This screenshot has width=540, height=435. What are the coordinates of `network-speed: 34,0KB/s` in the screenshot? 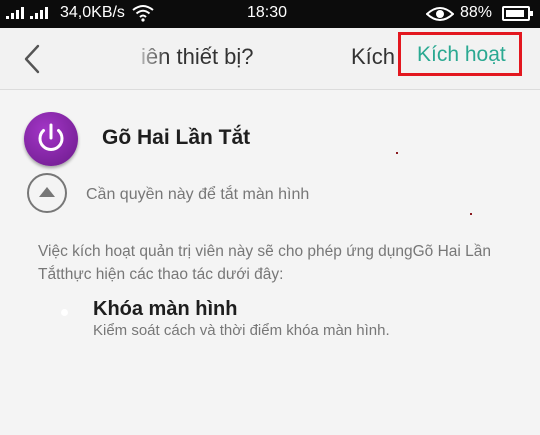 It's located at (92, 12).